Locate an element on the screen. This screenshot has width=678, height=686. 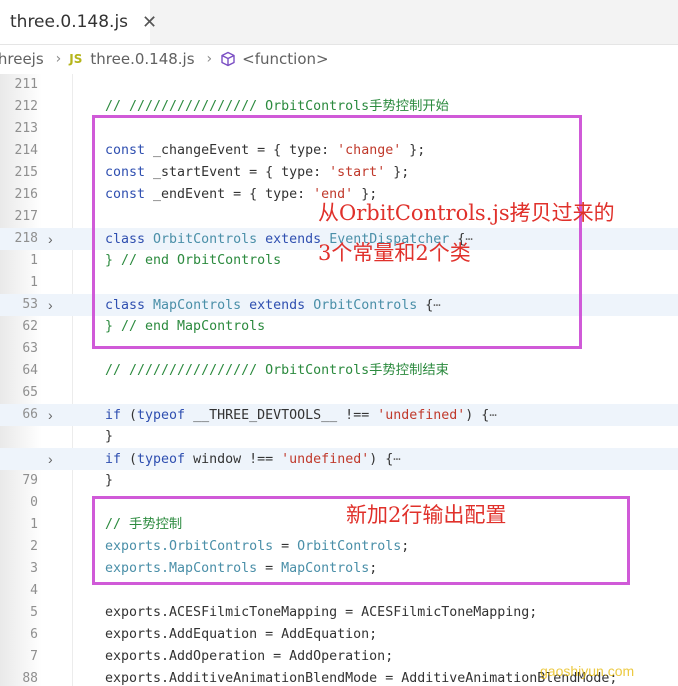
code-line: } is located at coordinates (339, 437).